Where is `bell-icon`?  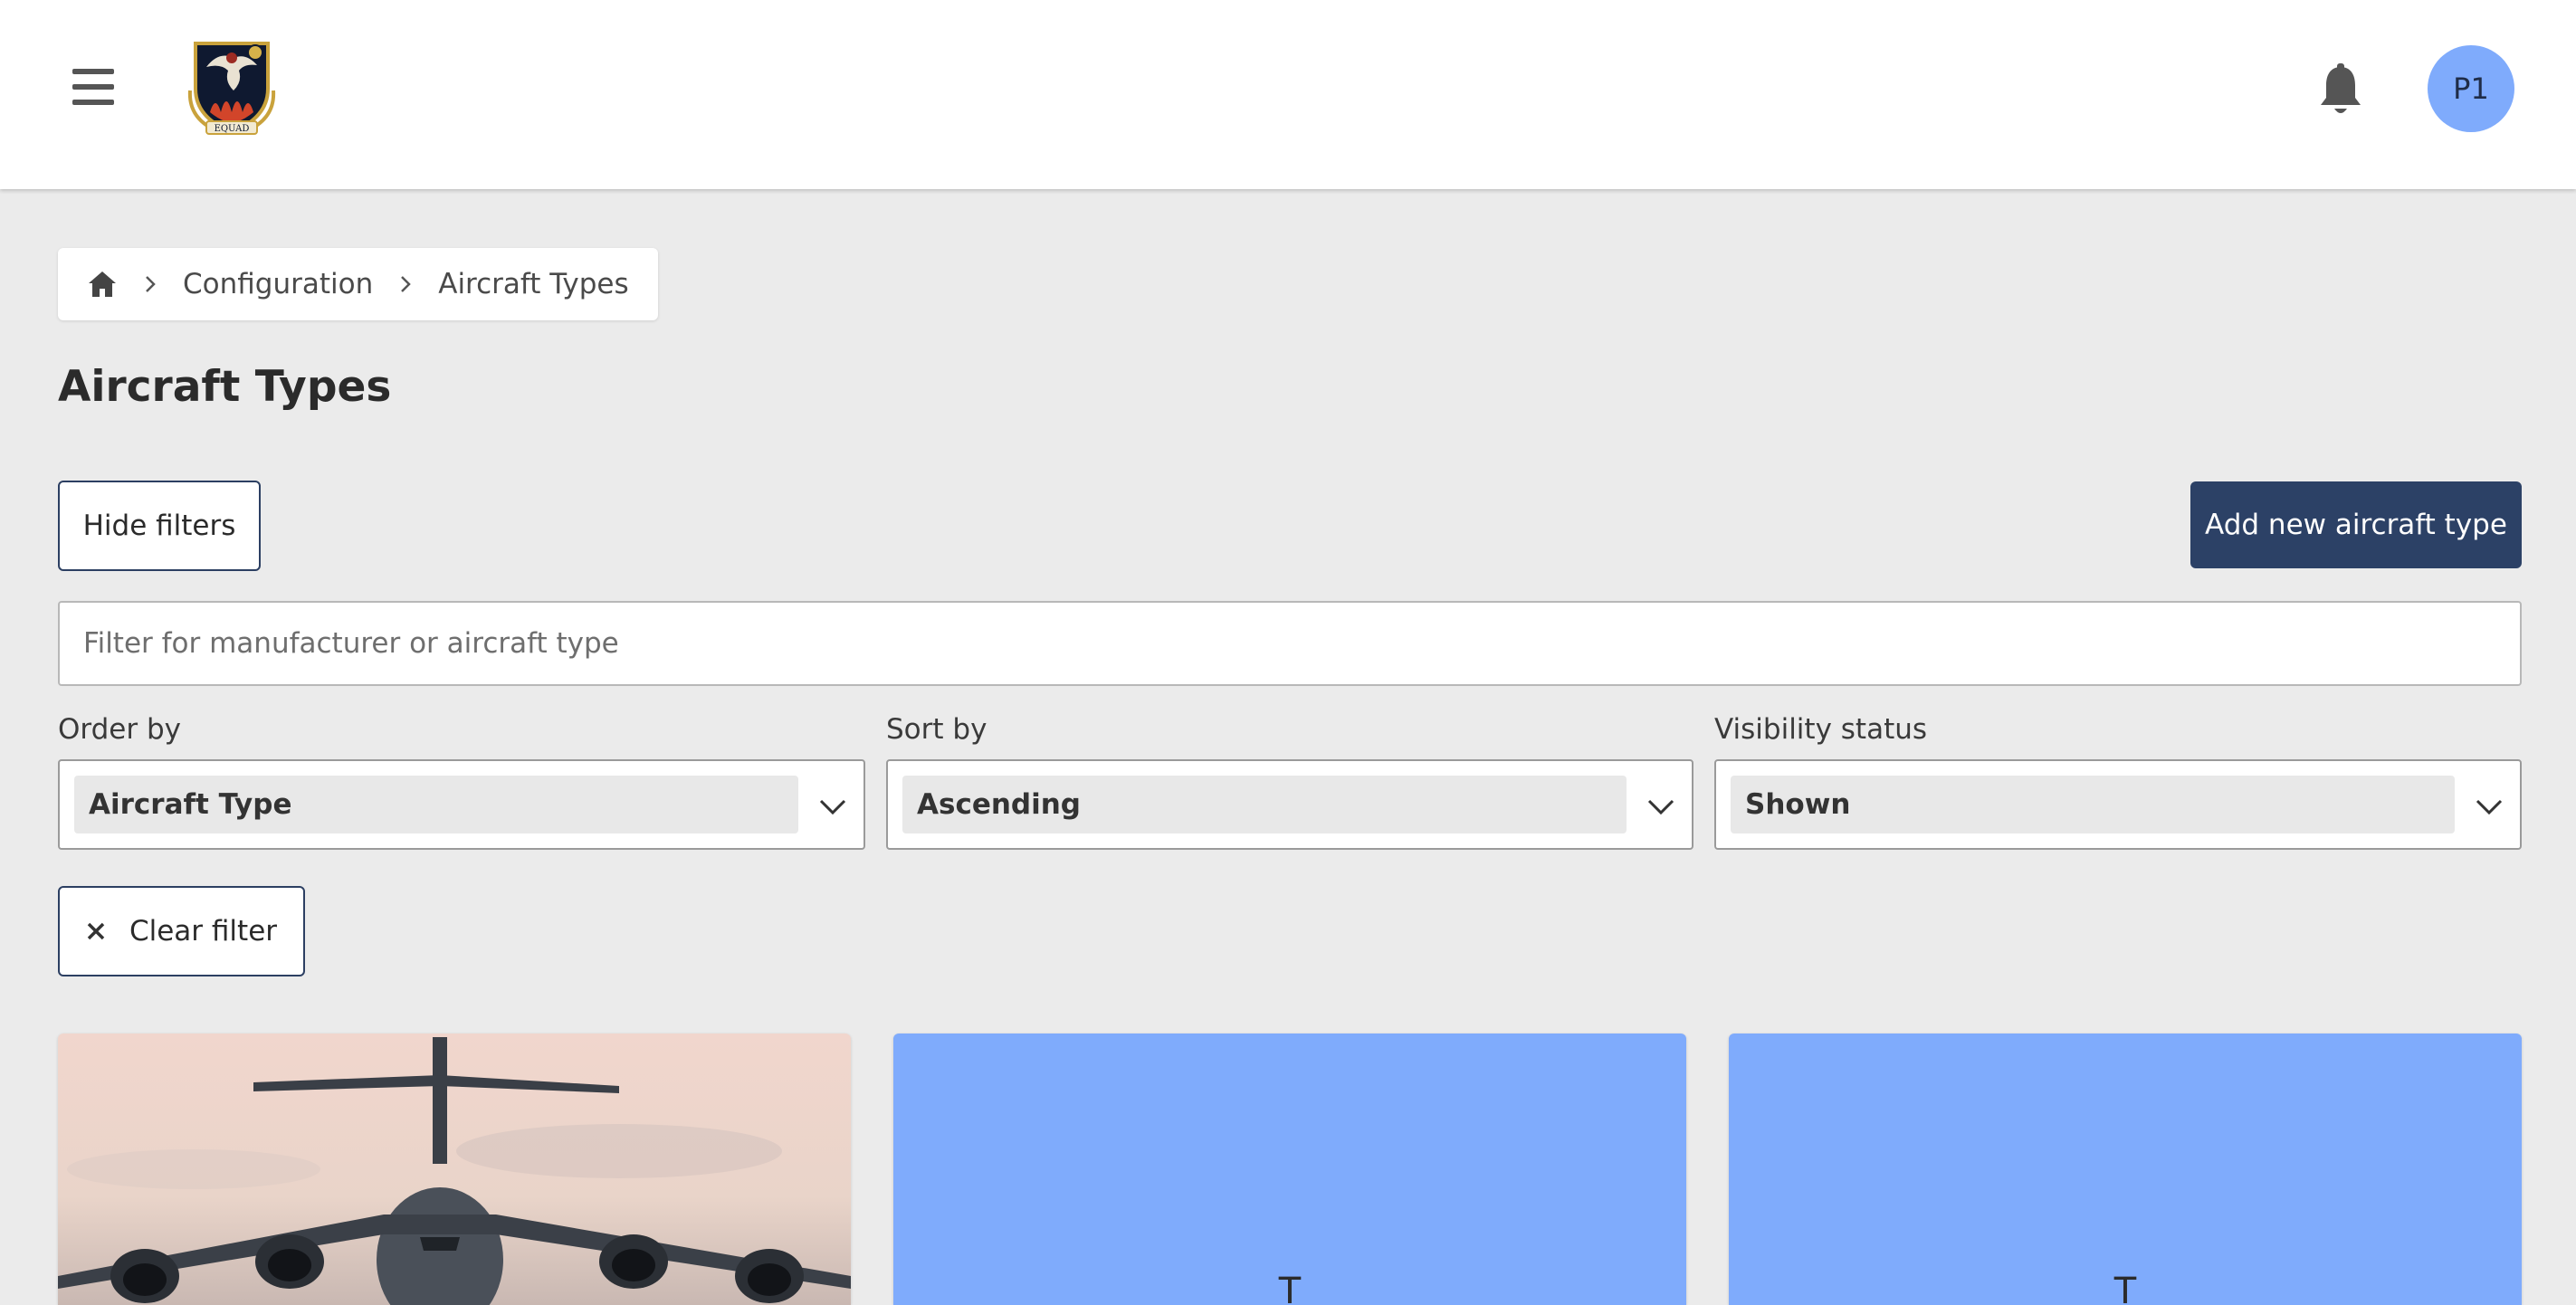 bell-icon is located at coordinates (2341, 90).